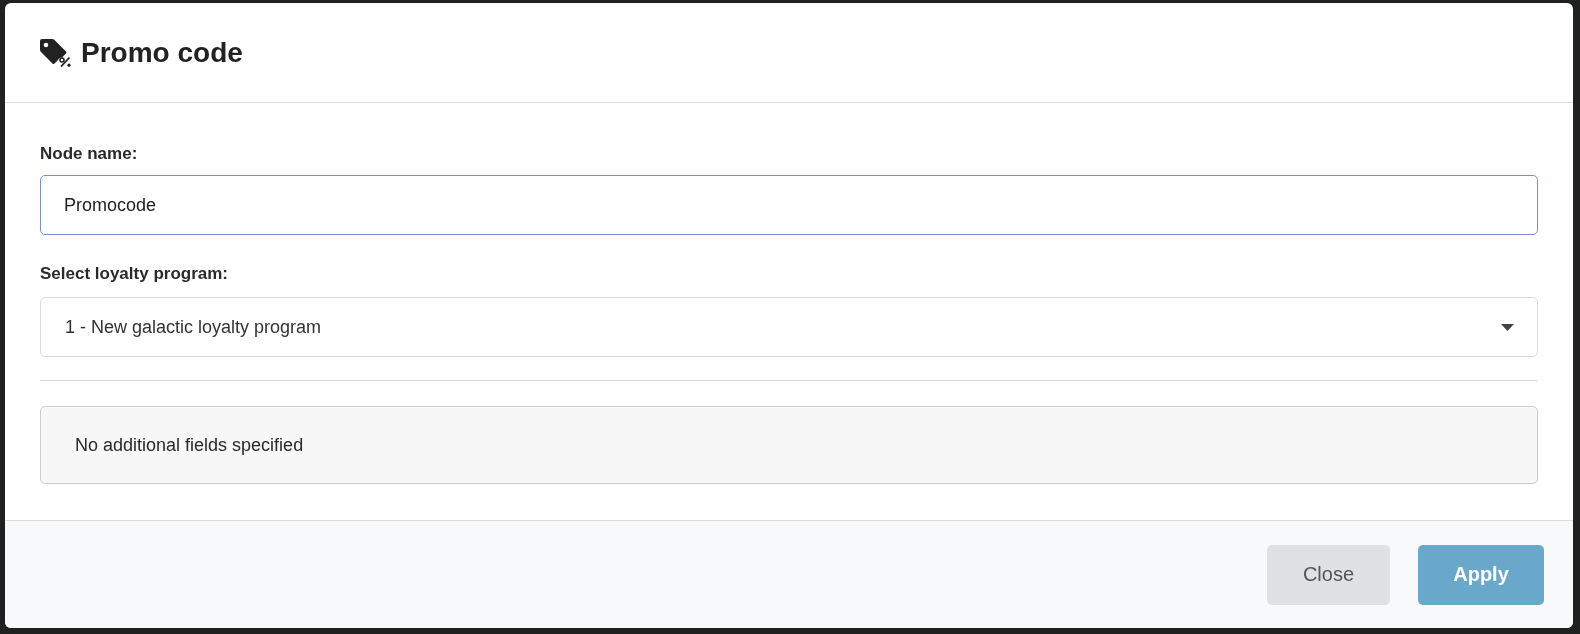  Describe the element at coordinates (56, 52) in the screenshot. I see `tag-percent-icon` at that location.